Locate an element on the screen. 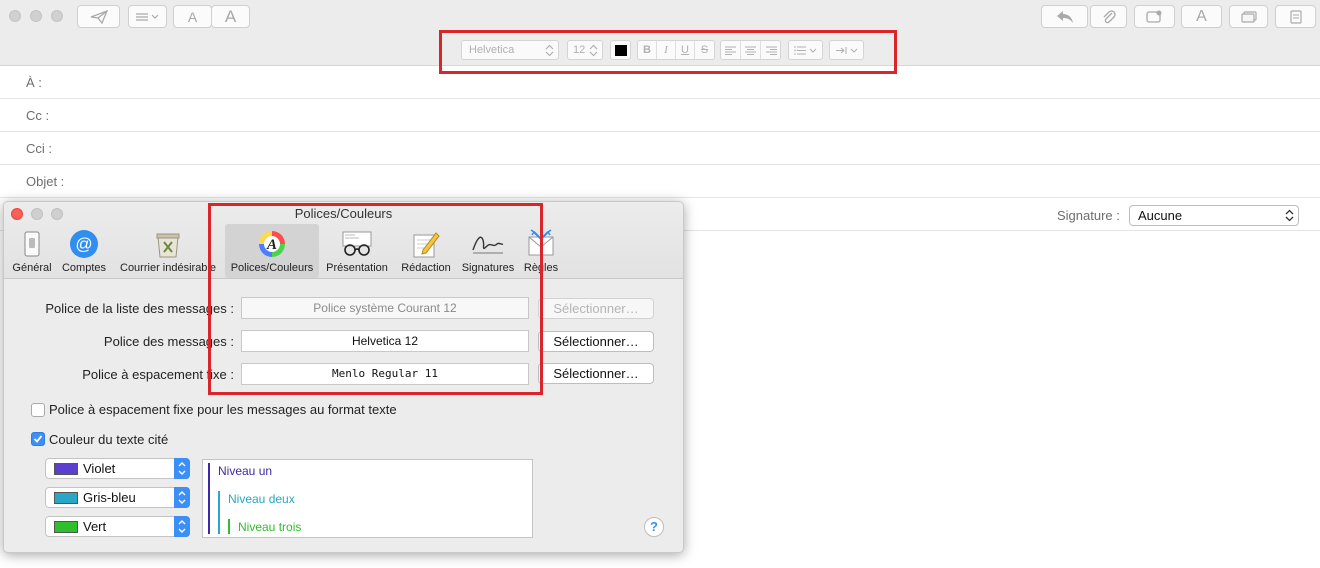 This screenshot has height=568, width=1320. send-plane-icon is located at coordinates (99, 16).